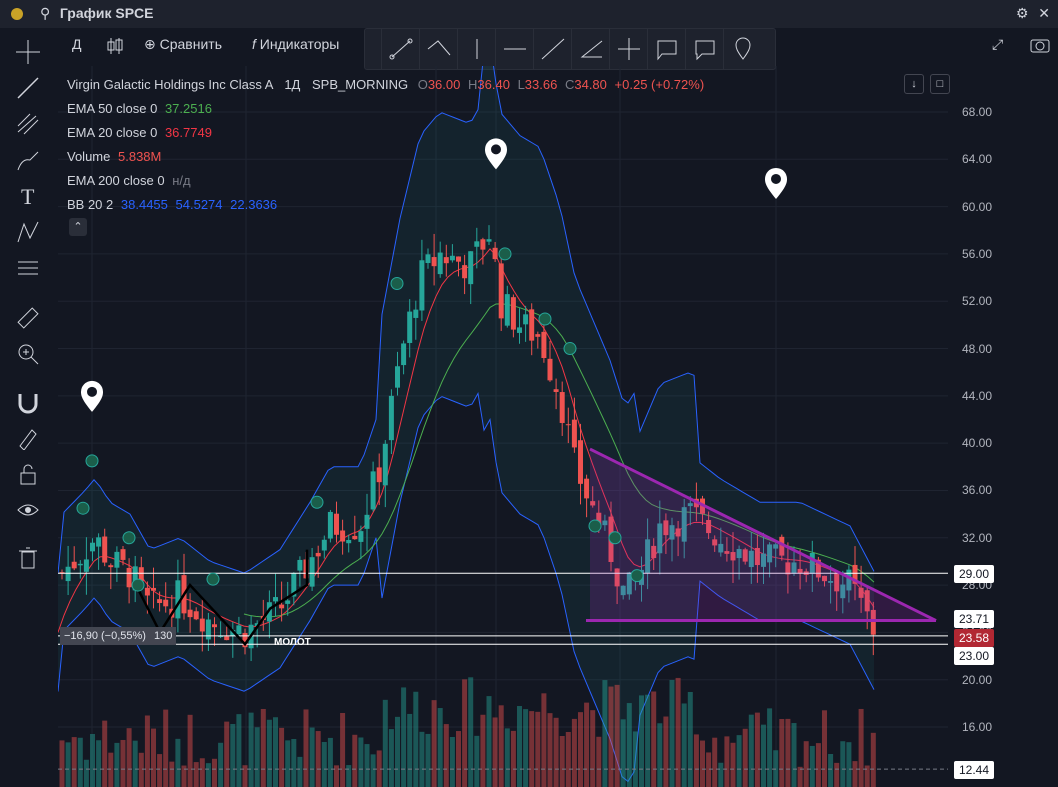 This screenshot has height=787, width=1058. Describe the element at coordinates (114, 156) in the screenshot. I see `legend-volume: Volume 5.838M` at that location.